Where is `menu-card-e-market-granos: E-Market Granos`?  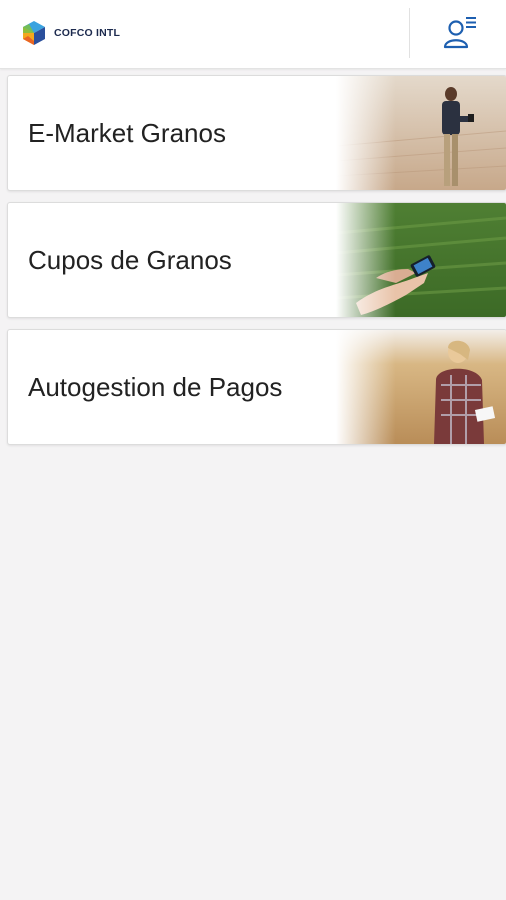 menu-card-e-market-granos: E-Market Granos is located at coordinates (256, 133).